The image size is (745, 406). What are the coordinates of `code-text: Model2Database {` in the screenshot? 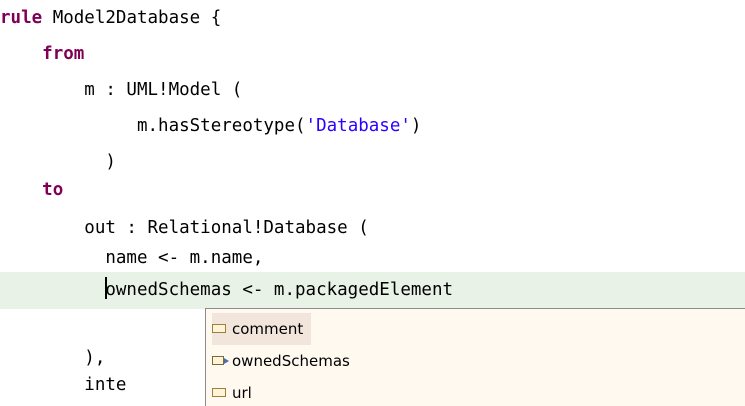 It's located at (132, 18).